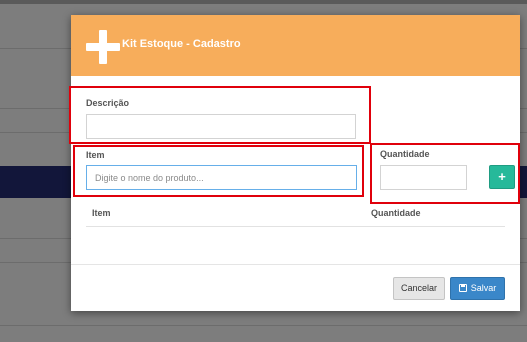  Describe the element at coordinates (295, 226) in the screenshot. I see `table-divider` at that location.